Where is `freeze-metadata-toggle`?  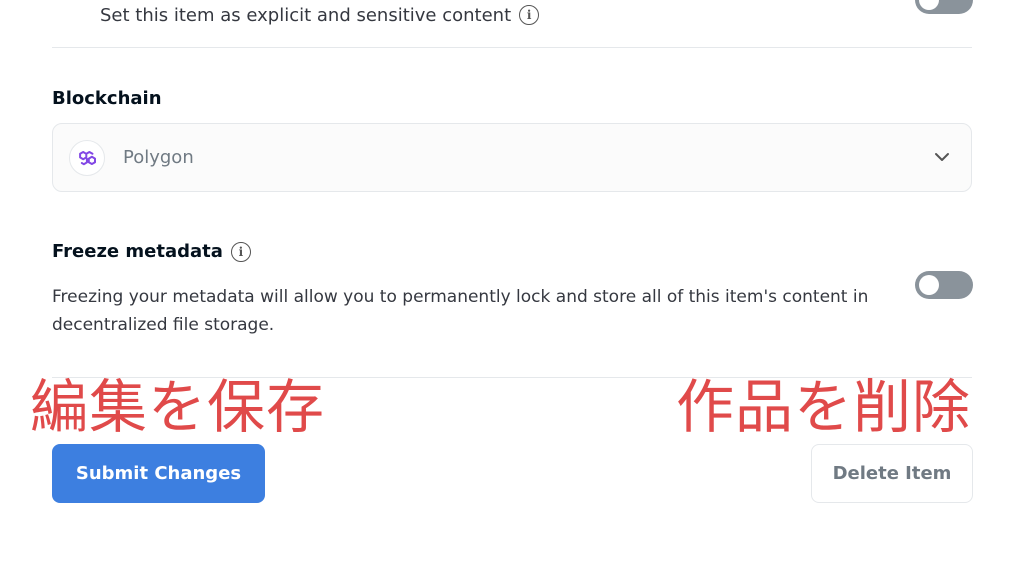
freeze-metadata-toggle is located at coordinates (944, 285).